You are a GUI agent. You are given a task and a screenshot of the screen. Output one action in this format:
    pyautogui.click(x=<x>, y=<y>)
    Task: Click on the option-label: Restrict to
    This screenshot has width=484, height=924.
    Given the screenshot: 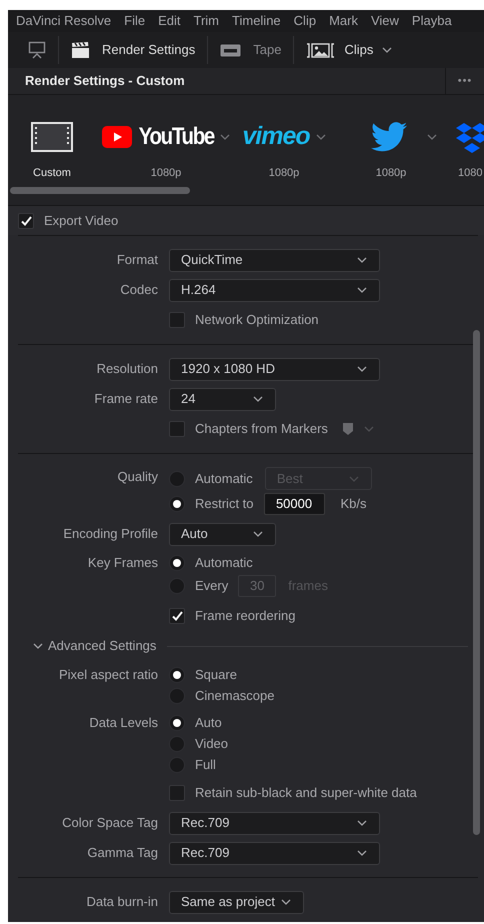 What is the action you would take?
    pyautogui.click(x=224, y=503)
    